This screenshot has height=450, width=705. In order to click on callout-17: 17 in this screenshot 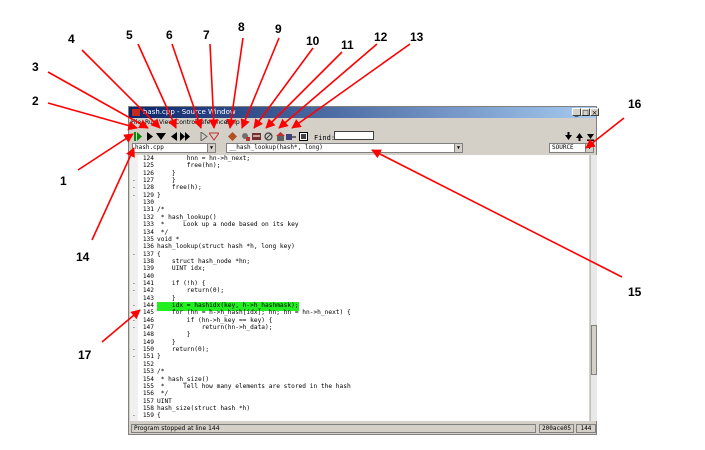, I will do `click(85, 355)`.